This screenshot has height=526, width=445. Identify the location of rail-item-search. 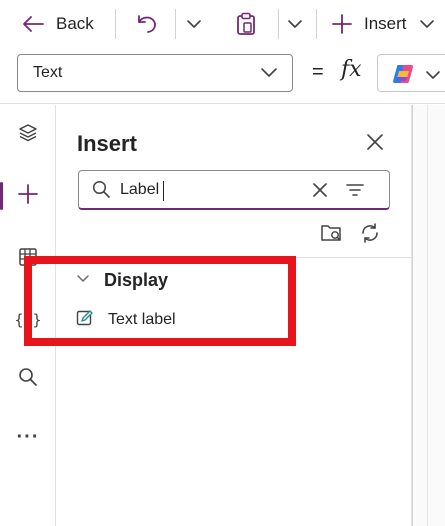
(28, 379).